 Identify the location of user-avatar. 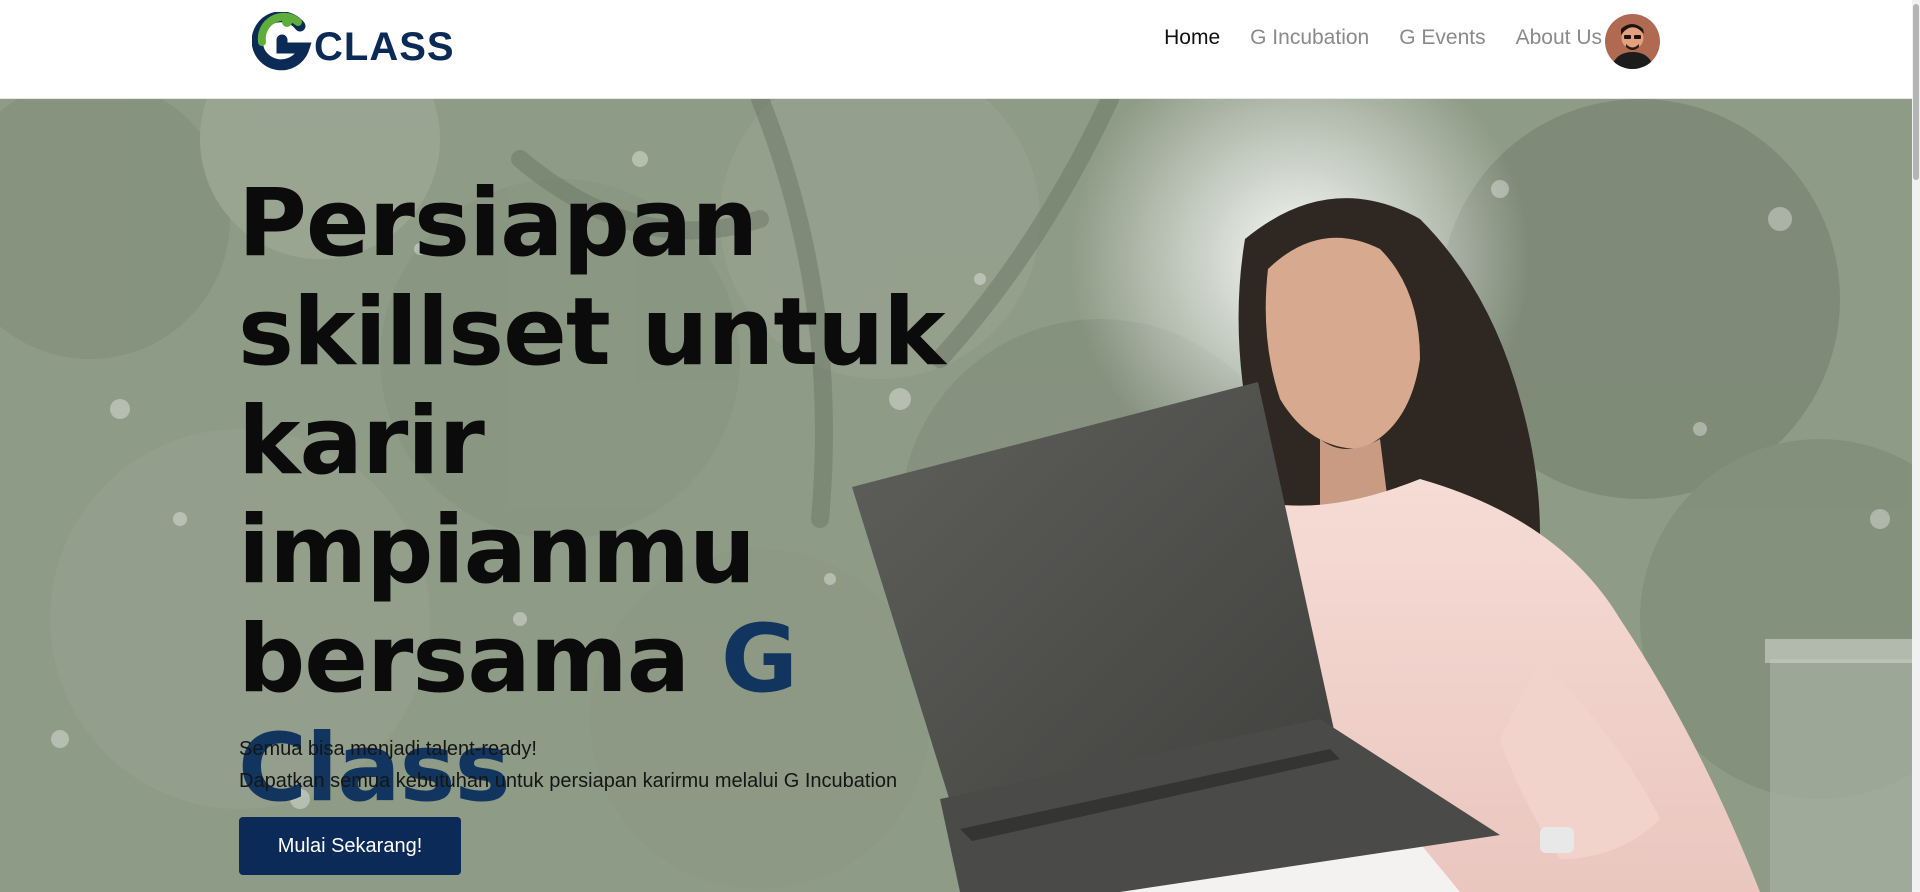
(1632, 41).